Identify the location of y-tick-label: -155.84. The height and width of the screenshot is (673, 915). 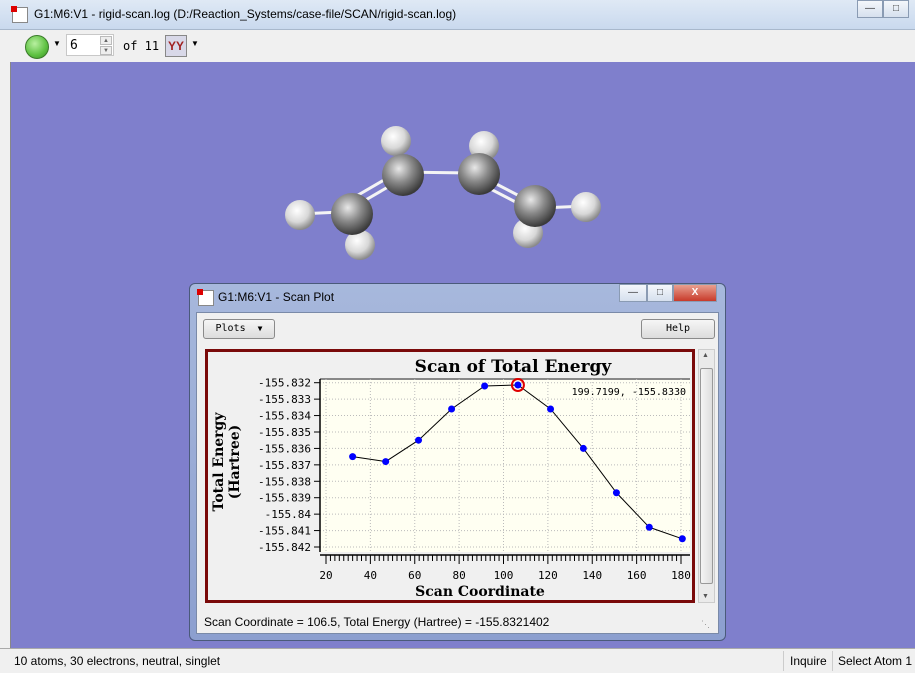
(288, 514).